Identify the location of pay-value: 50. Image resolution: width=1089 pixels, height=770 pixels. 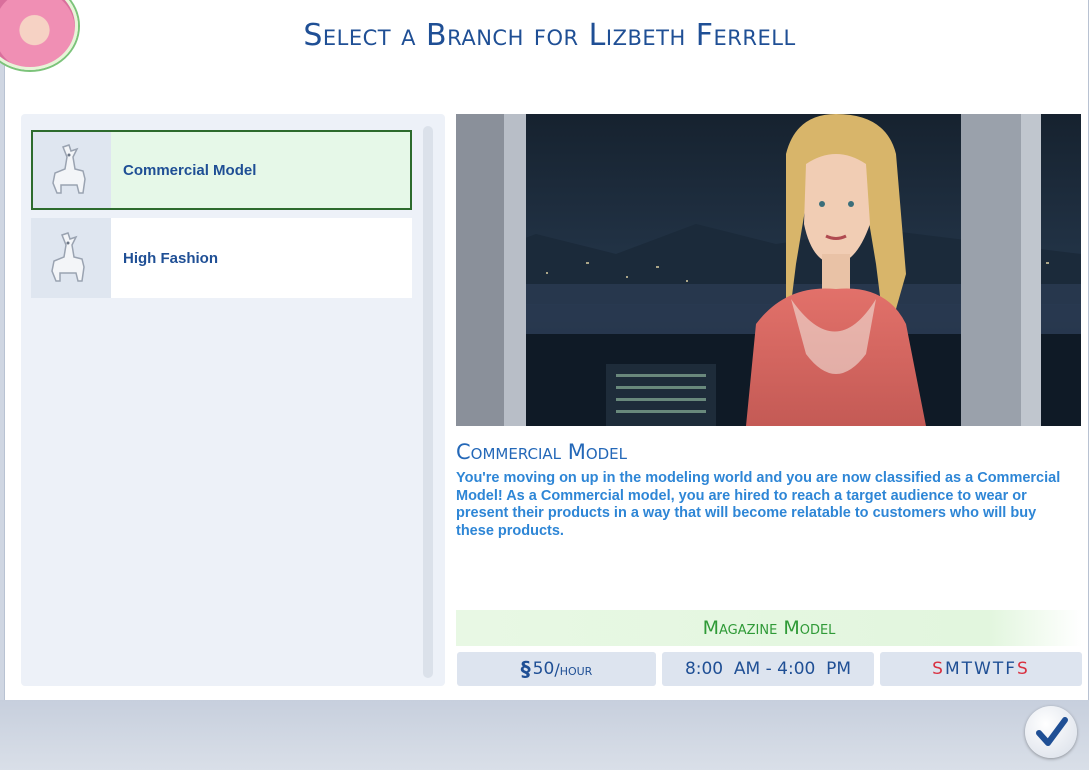
(543, 669).